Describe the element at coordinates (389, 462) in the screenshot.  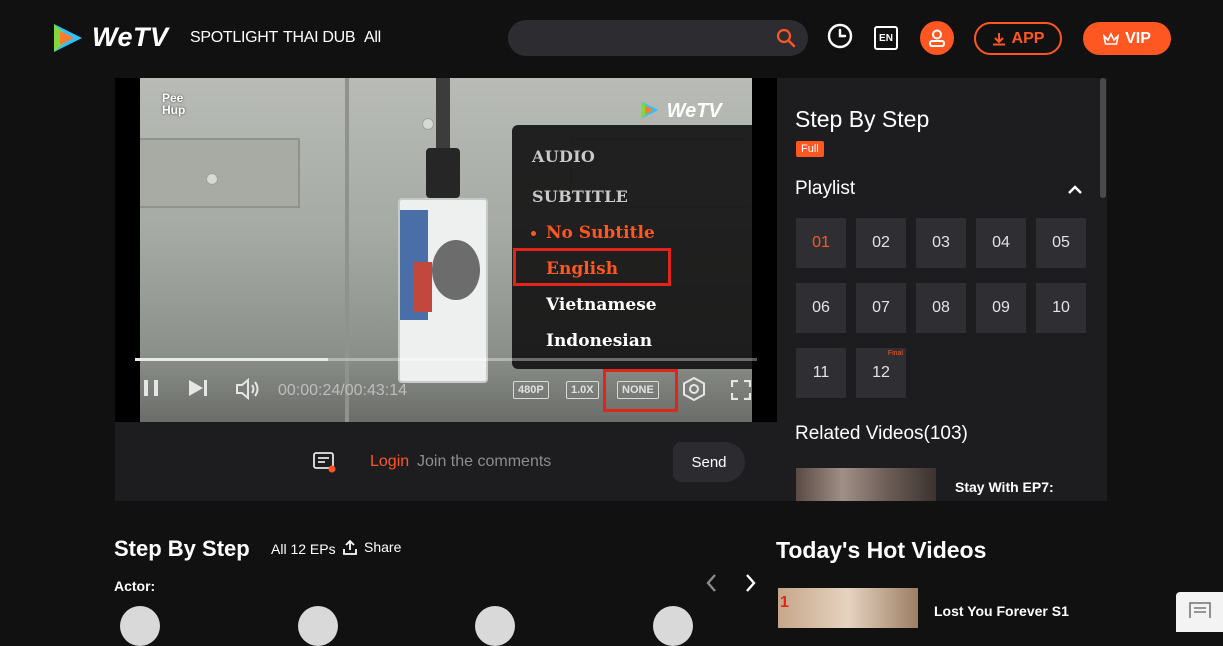
I see `login-link: Login` at that location.